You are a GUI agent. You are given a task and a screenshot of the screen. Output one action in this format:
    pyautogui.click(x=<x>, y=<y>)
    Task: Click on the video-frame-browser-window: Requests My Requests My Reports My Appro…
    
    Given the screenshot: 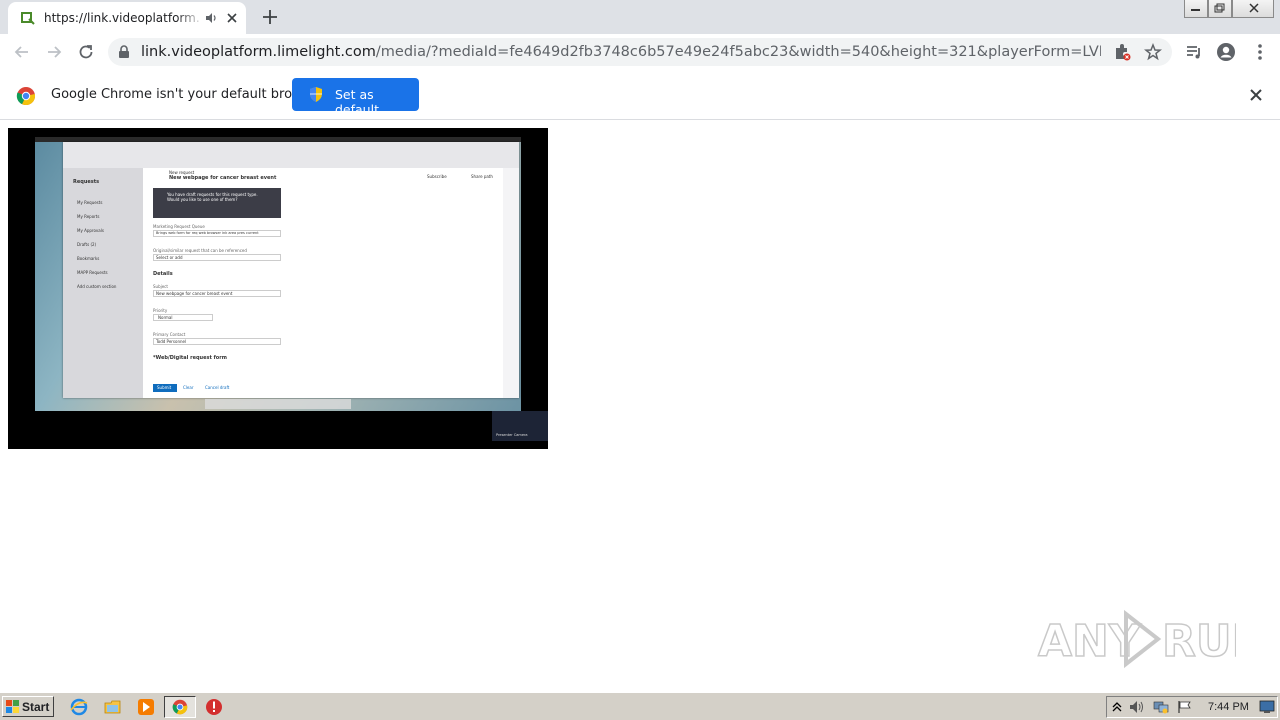 What is the action you would take?
    pyautogui.click(x=291, y=270)
    